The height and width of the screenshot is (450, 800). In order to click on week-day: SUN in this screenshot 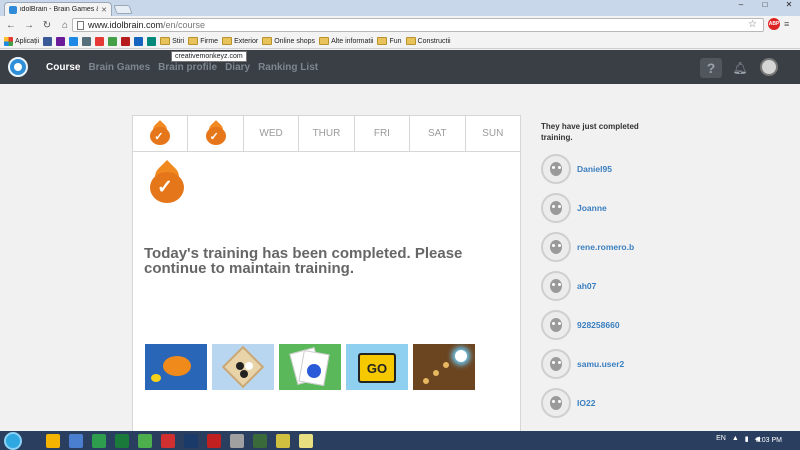, I will do `click(493, 133)`.